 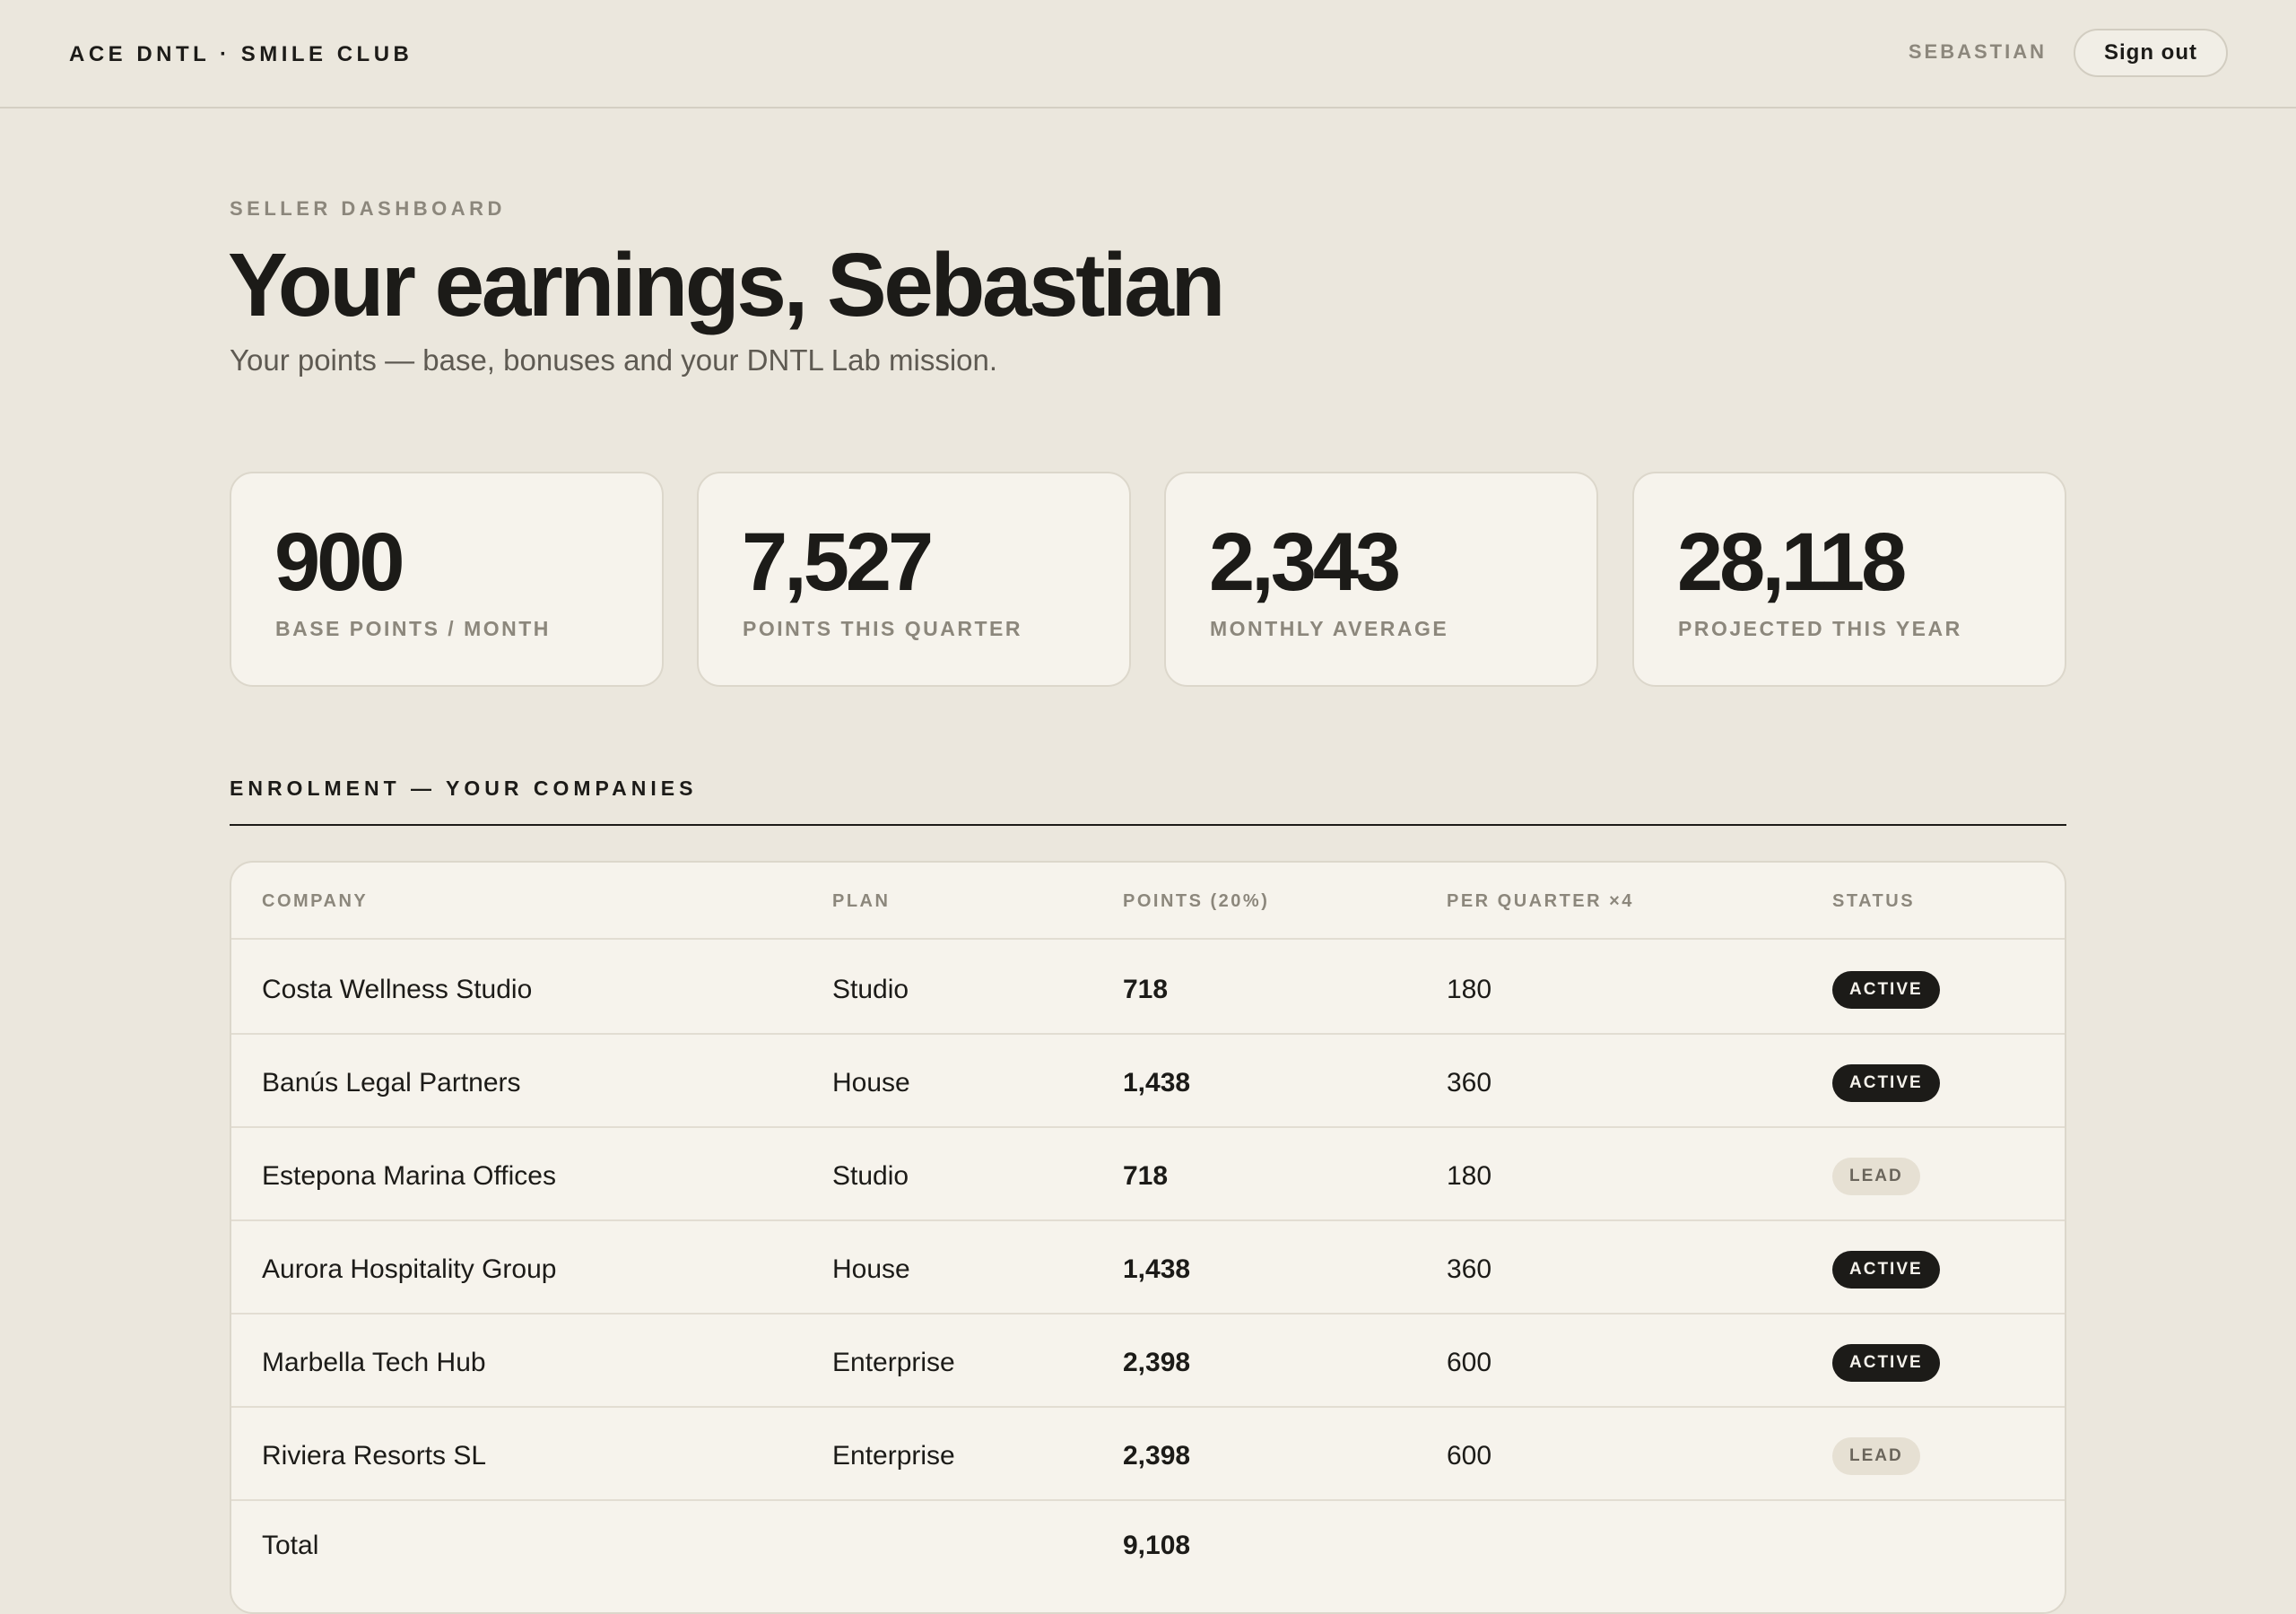 I want to click on brand-logo-text: ACE DNTL · SMILE CLUB, so click(x=241, y=54).